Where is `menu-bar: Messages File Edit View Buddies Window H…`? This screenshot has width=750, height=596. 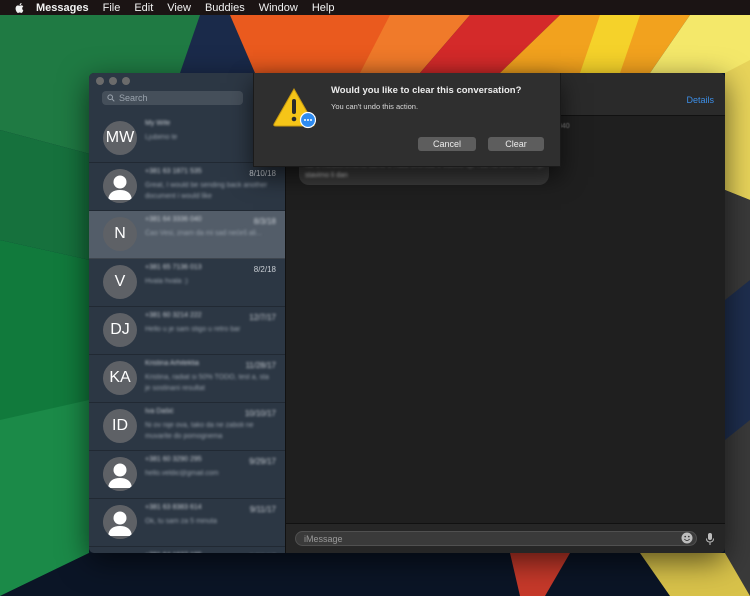 menu-bar: Messages File Edit View Buddies Window H… is located at coordinates (375, 7).